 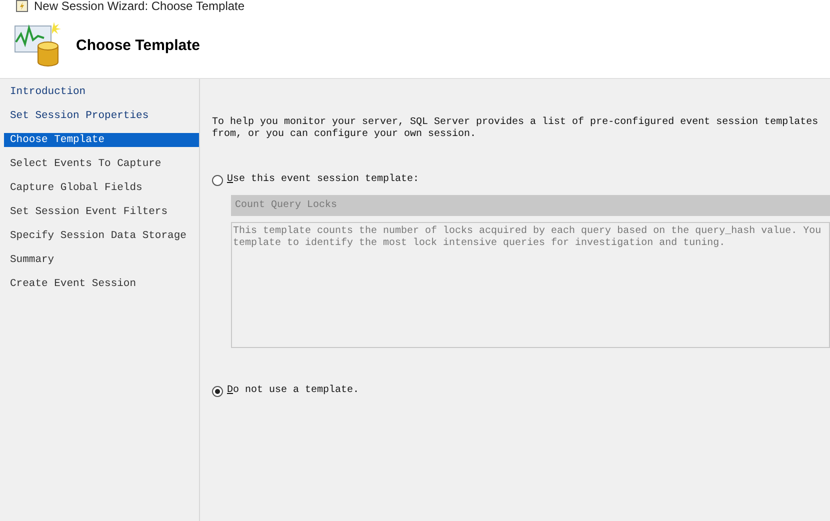 What do you see at coordinates (138, 45) in the screenshot?
I see `page-heading: Choose Template` at bounding box center [138, 45].